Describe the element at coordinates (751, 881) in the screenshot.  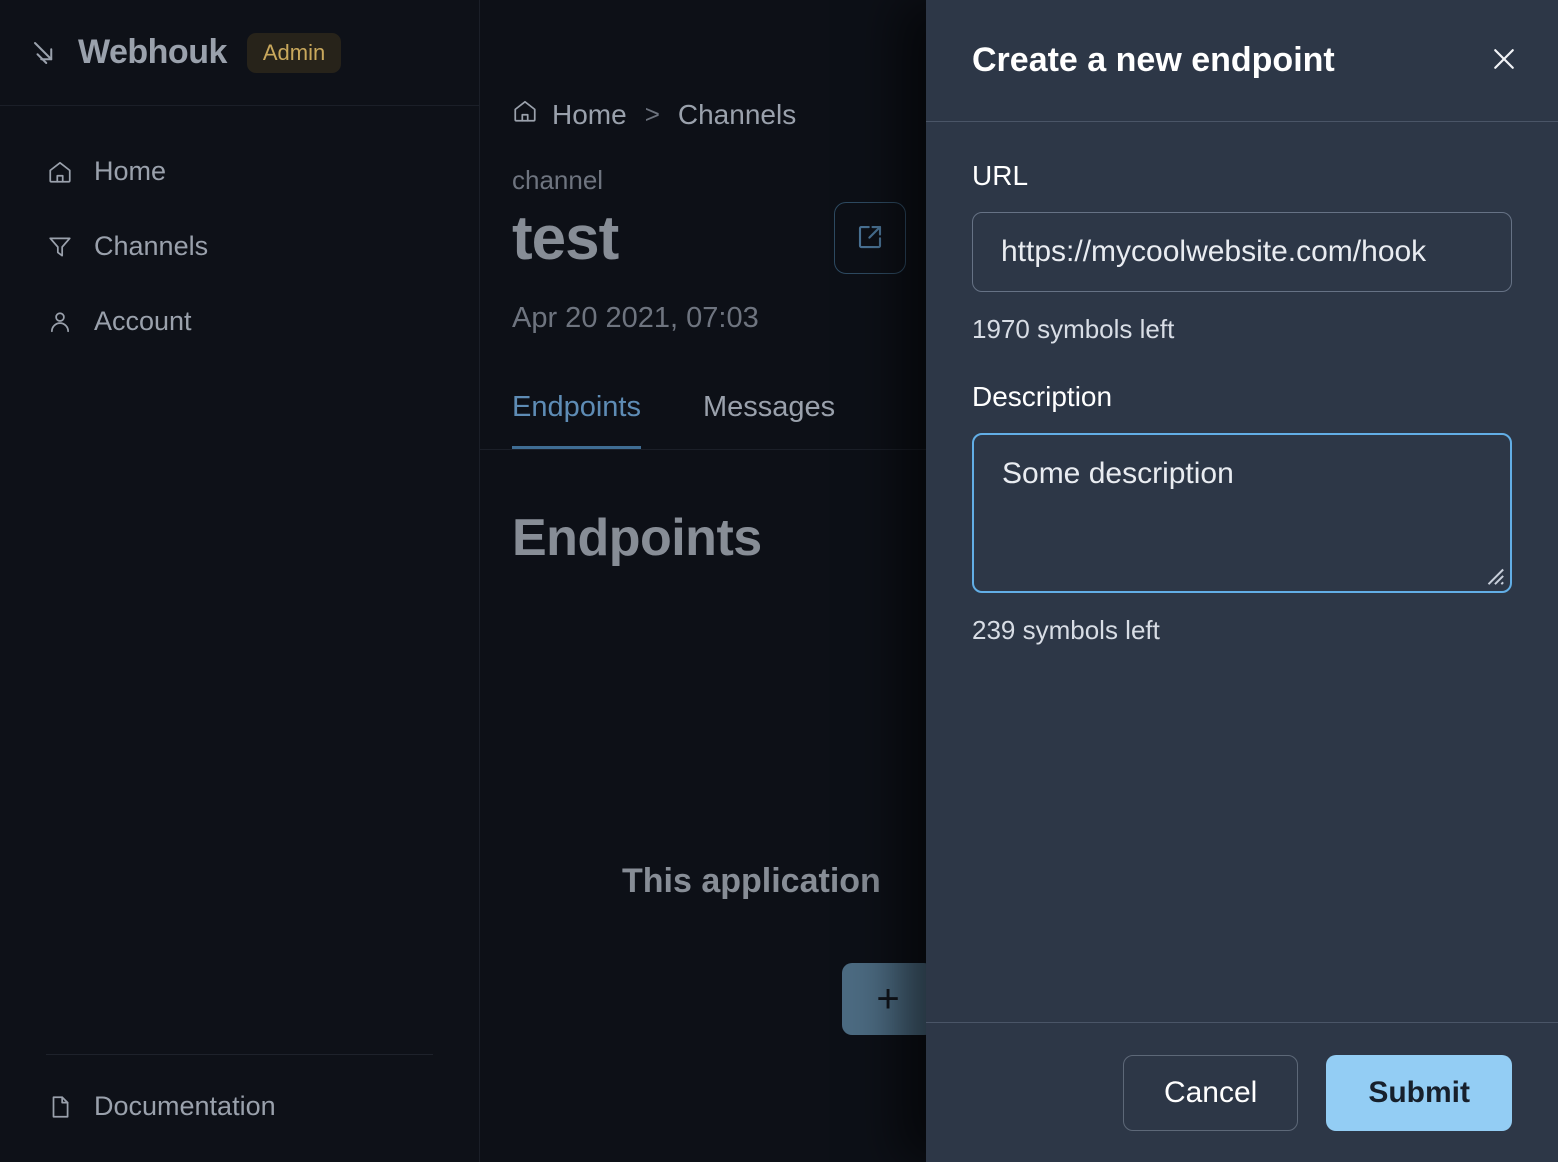
I see `empty-state-text: This application` at that location.